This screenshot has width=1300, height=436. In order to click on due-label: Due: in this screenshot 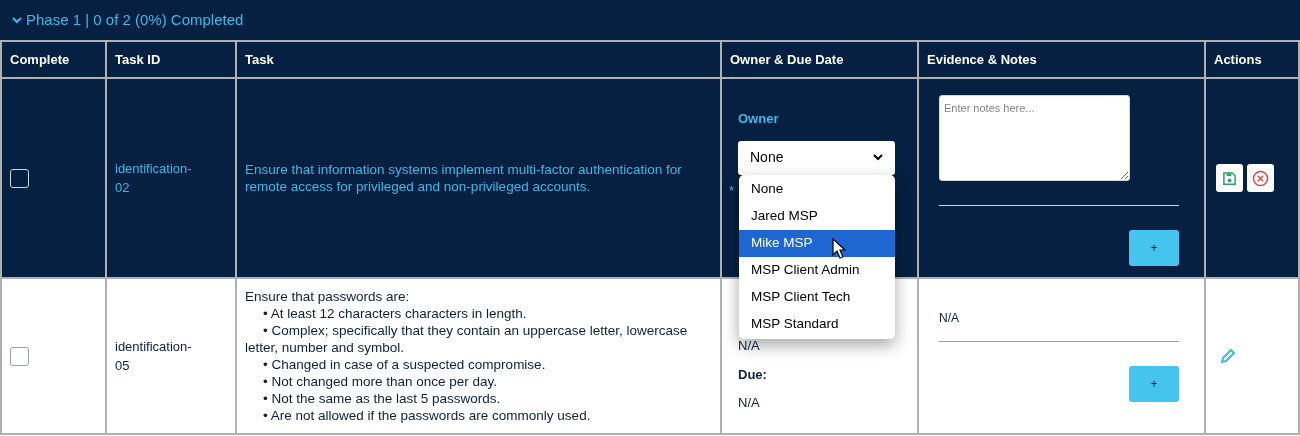, I will do `click(753, 374)`.